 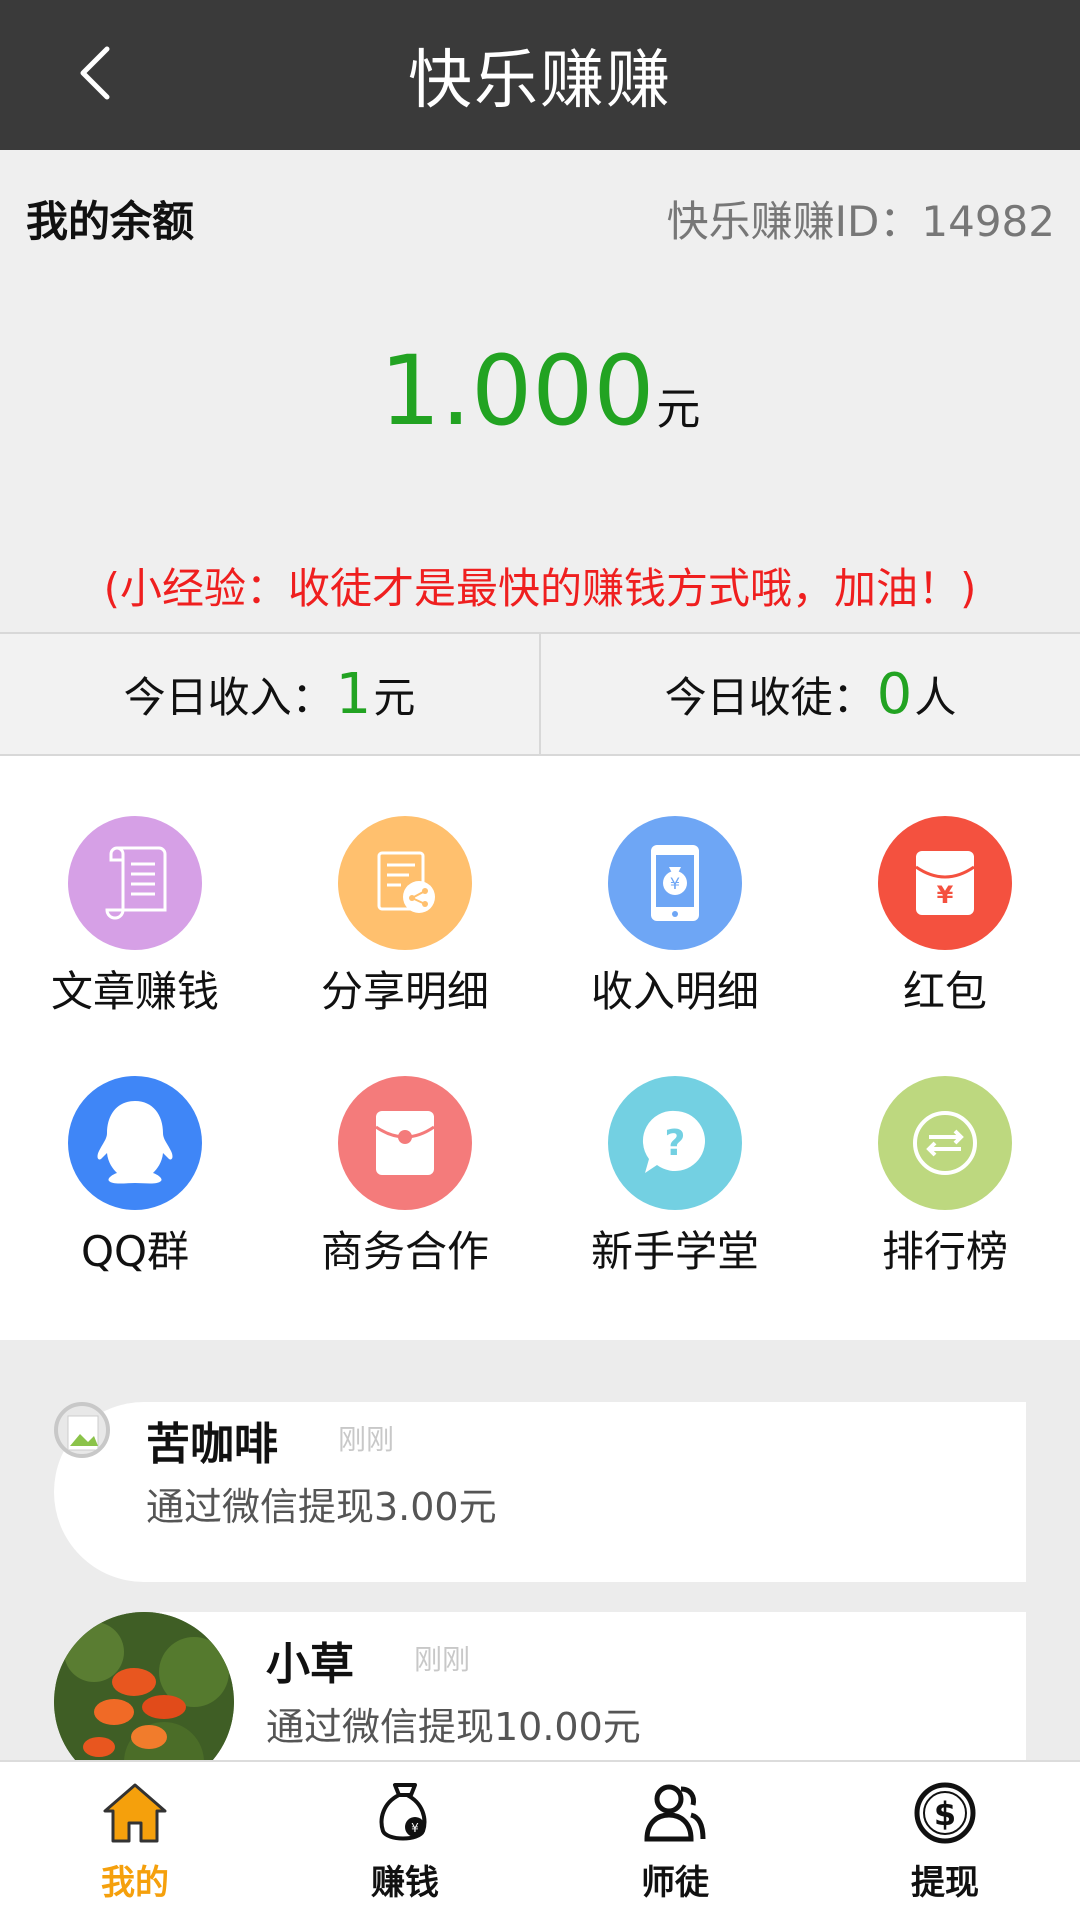 I want to click on share-document-icon, so click(x=405, y=883).